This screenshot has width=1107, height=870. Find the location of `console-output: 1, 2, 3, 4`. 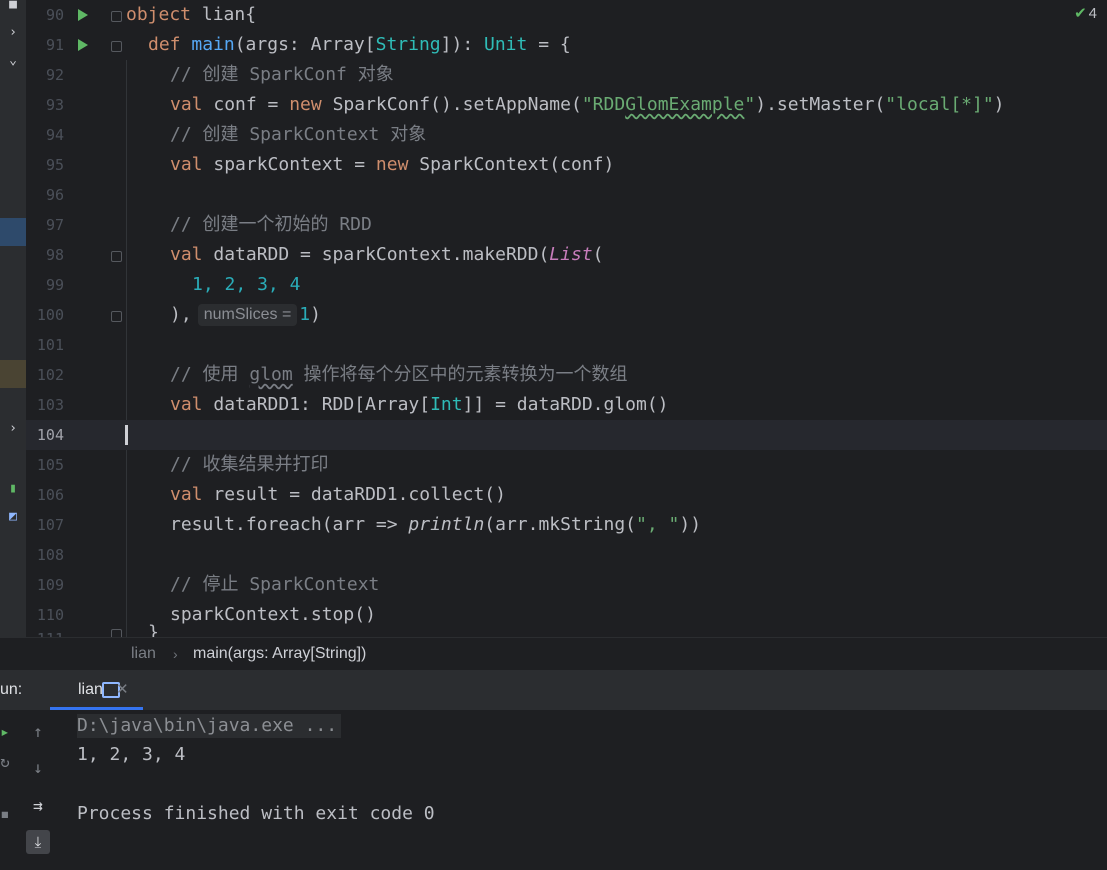

console-output: 1, 2, 3, 4 is located at coordinates (131, 754).